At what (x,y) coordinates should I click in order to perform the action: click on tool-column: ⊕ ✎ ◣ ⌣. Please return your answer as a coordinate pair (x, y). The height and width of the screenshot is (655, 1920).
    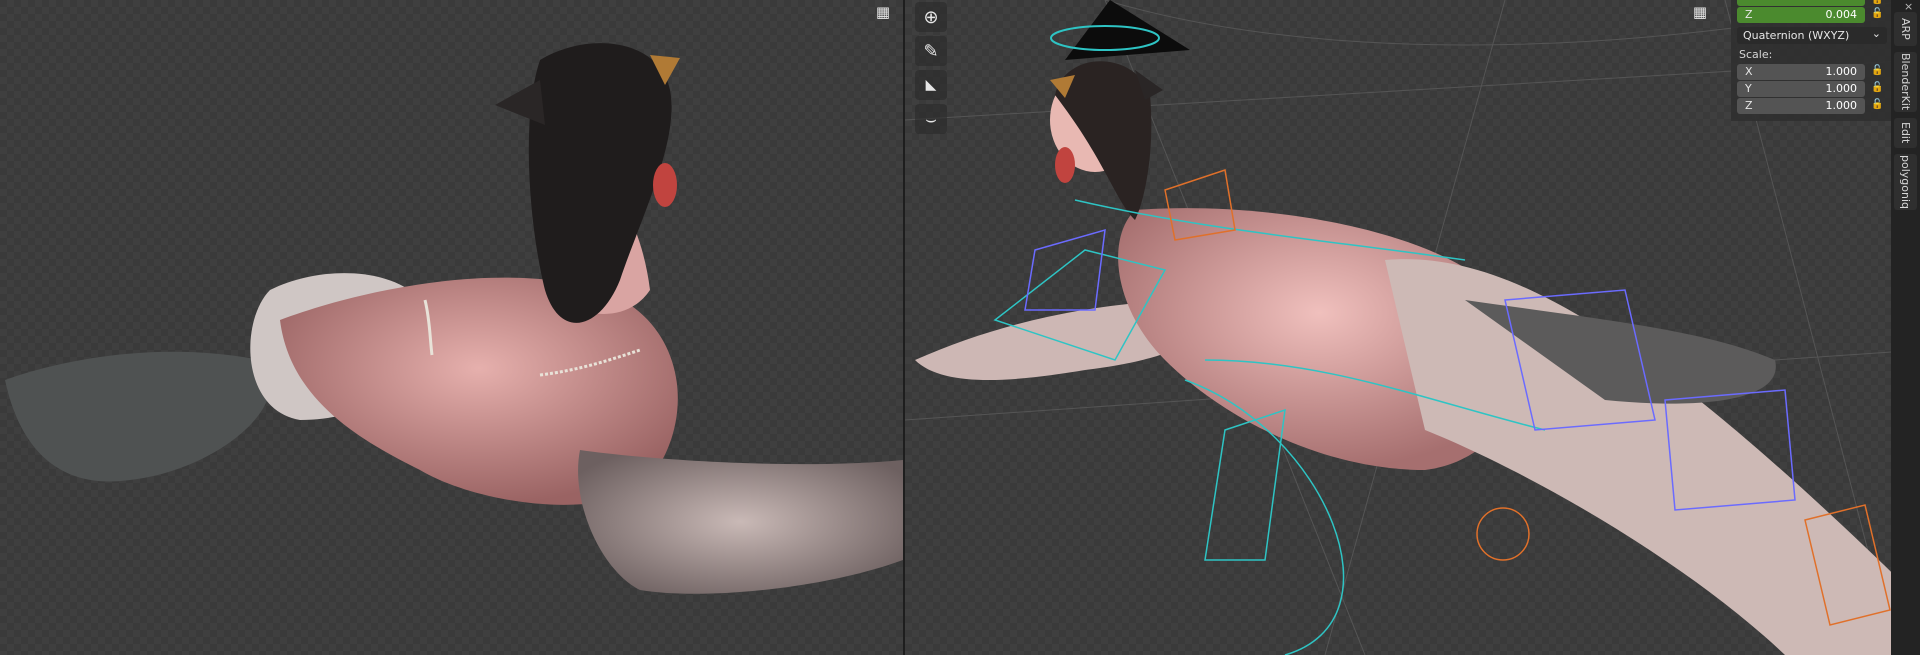
    Looking at the image, I should click on (932, 70).